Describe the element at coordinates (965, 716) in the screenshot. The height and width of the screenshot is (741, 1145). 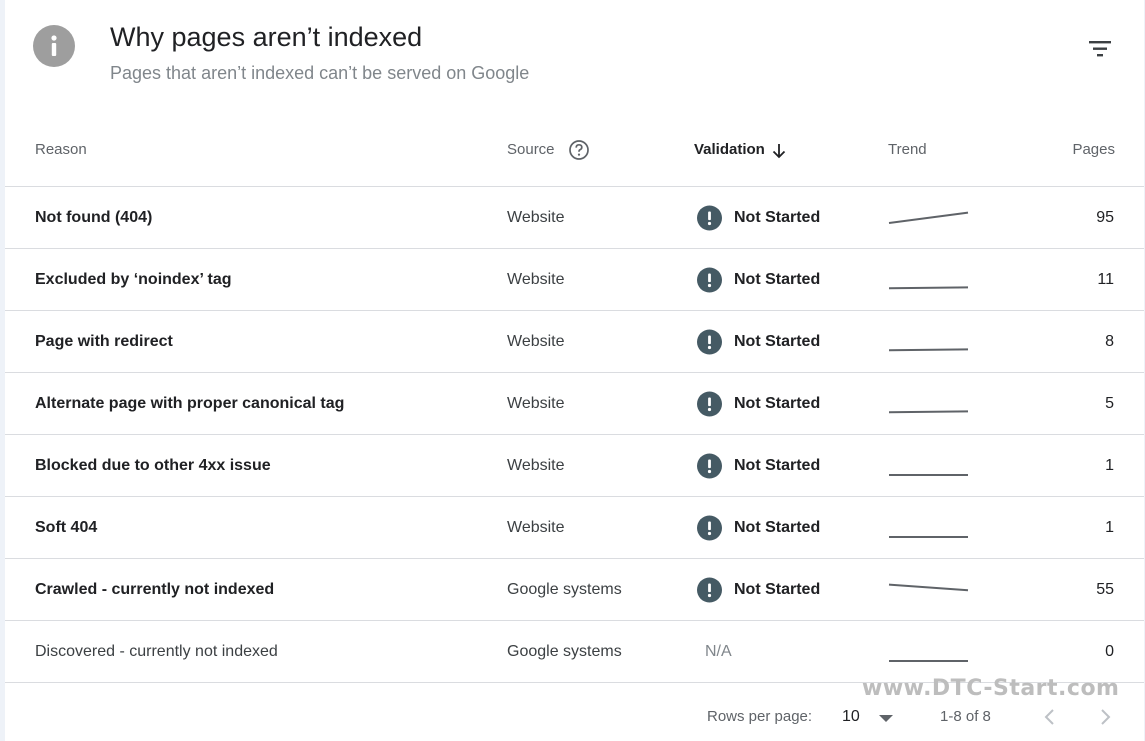
I see `pagination-range: 1-8 of 8` at that location.